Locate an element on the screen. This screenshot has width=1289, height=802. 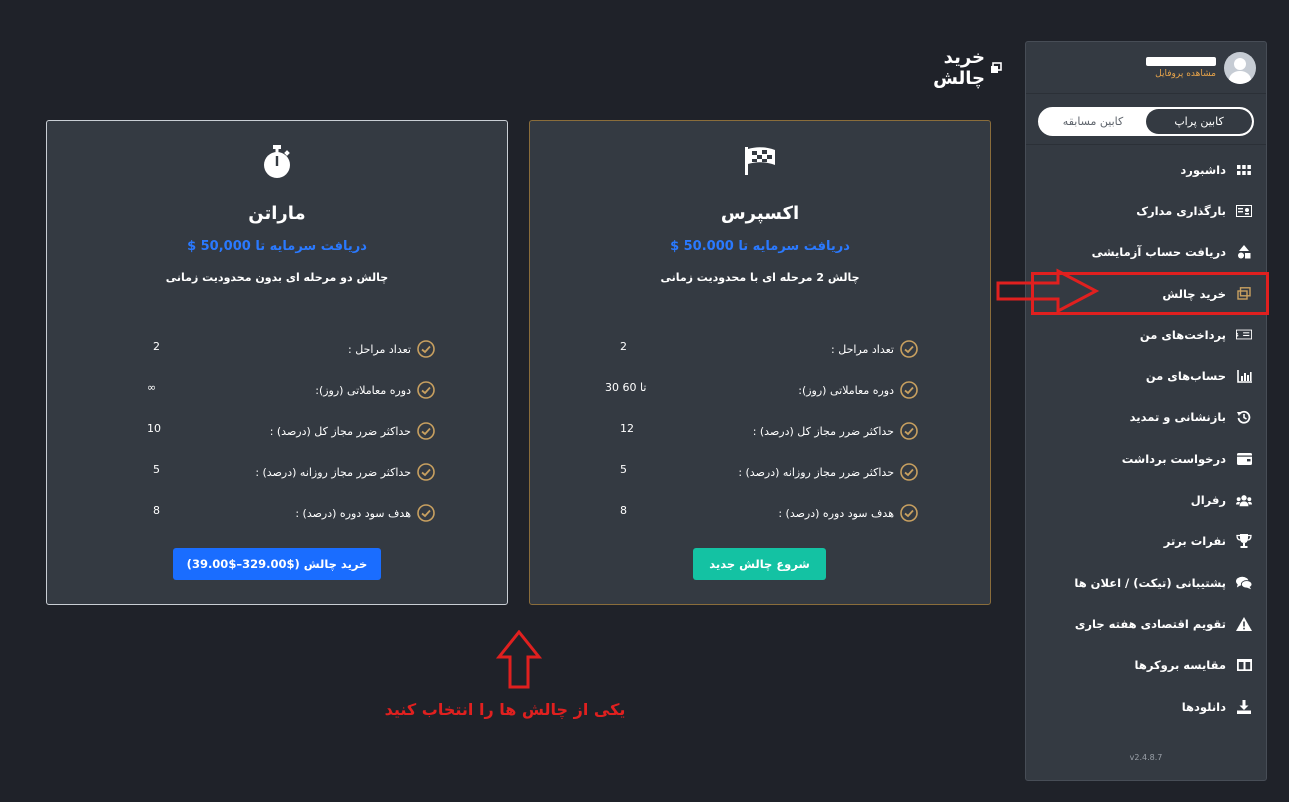
page-title: خرید چالش is located at coordinates (946, 68).